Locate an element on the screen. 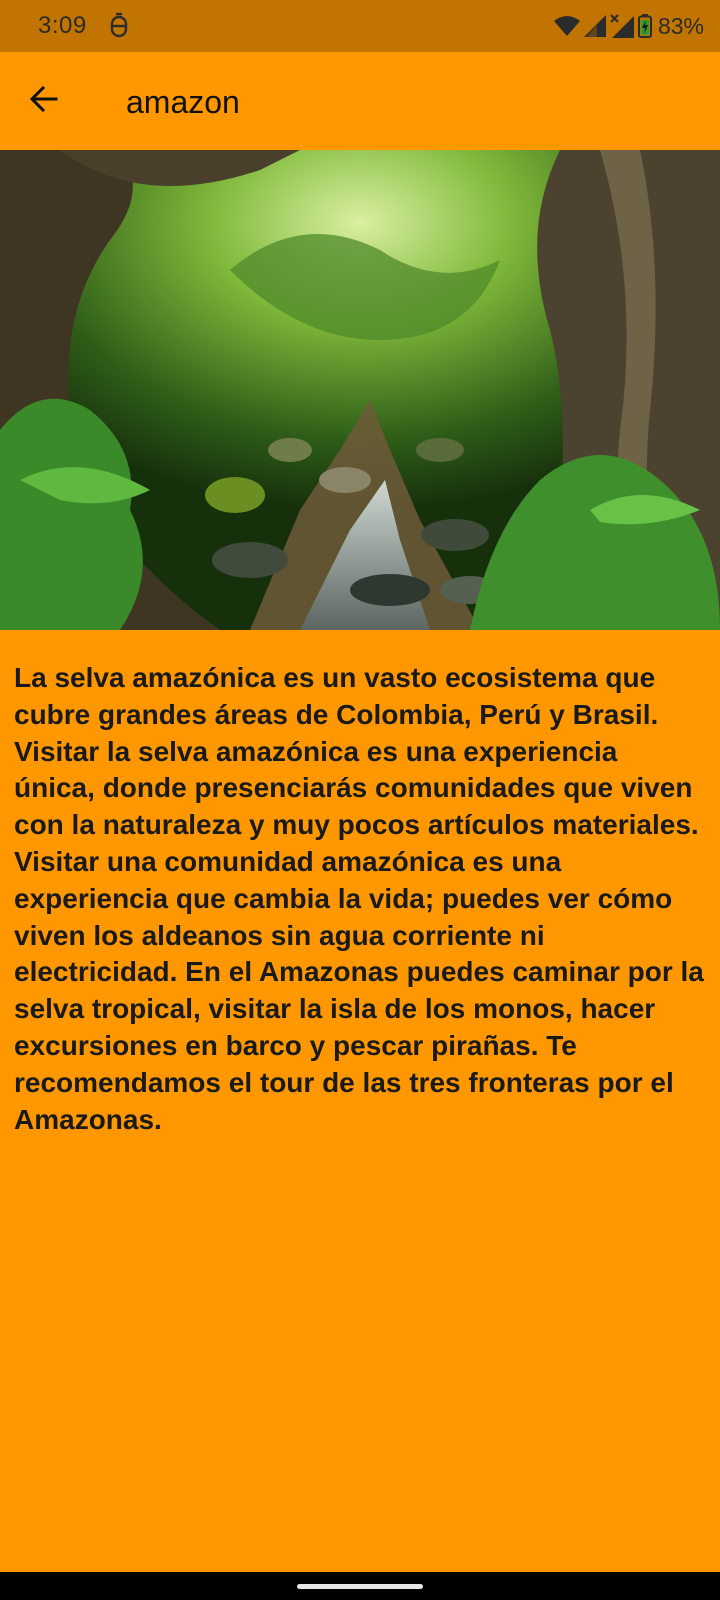 The width and height of the screenshot is (720, 1600). cell-signal-no-data-icon is located at coordinates (622, 26).